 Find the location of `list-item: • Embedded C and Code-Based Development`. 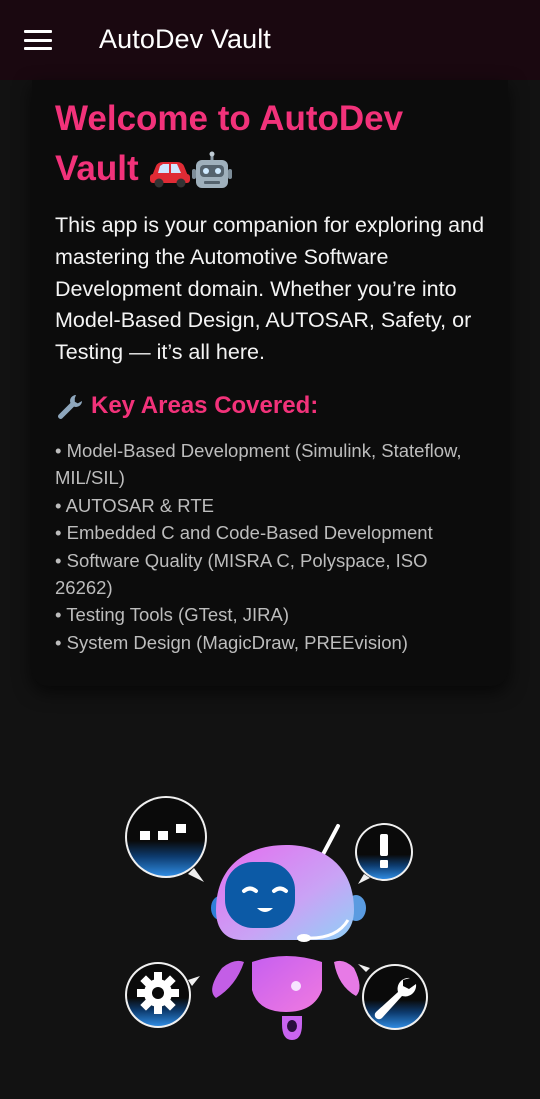

list-item: • Embedded C and Code-Based Development is located at coordinates (244, 533).